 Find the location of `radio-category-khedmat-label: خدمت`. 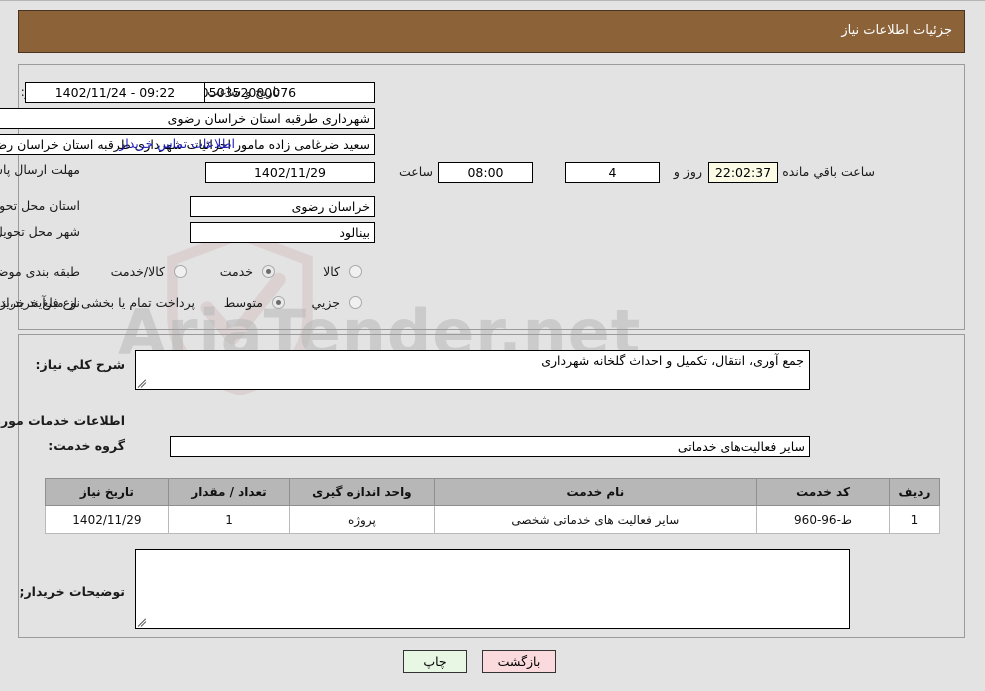

radio-category-khedmat-label: خدمت is located at coordinates (236, 271).